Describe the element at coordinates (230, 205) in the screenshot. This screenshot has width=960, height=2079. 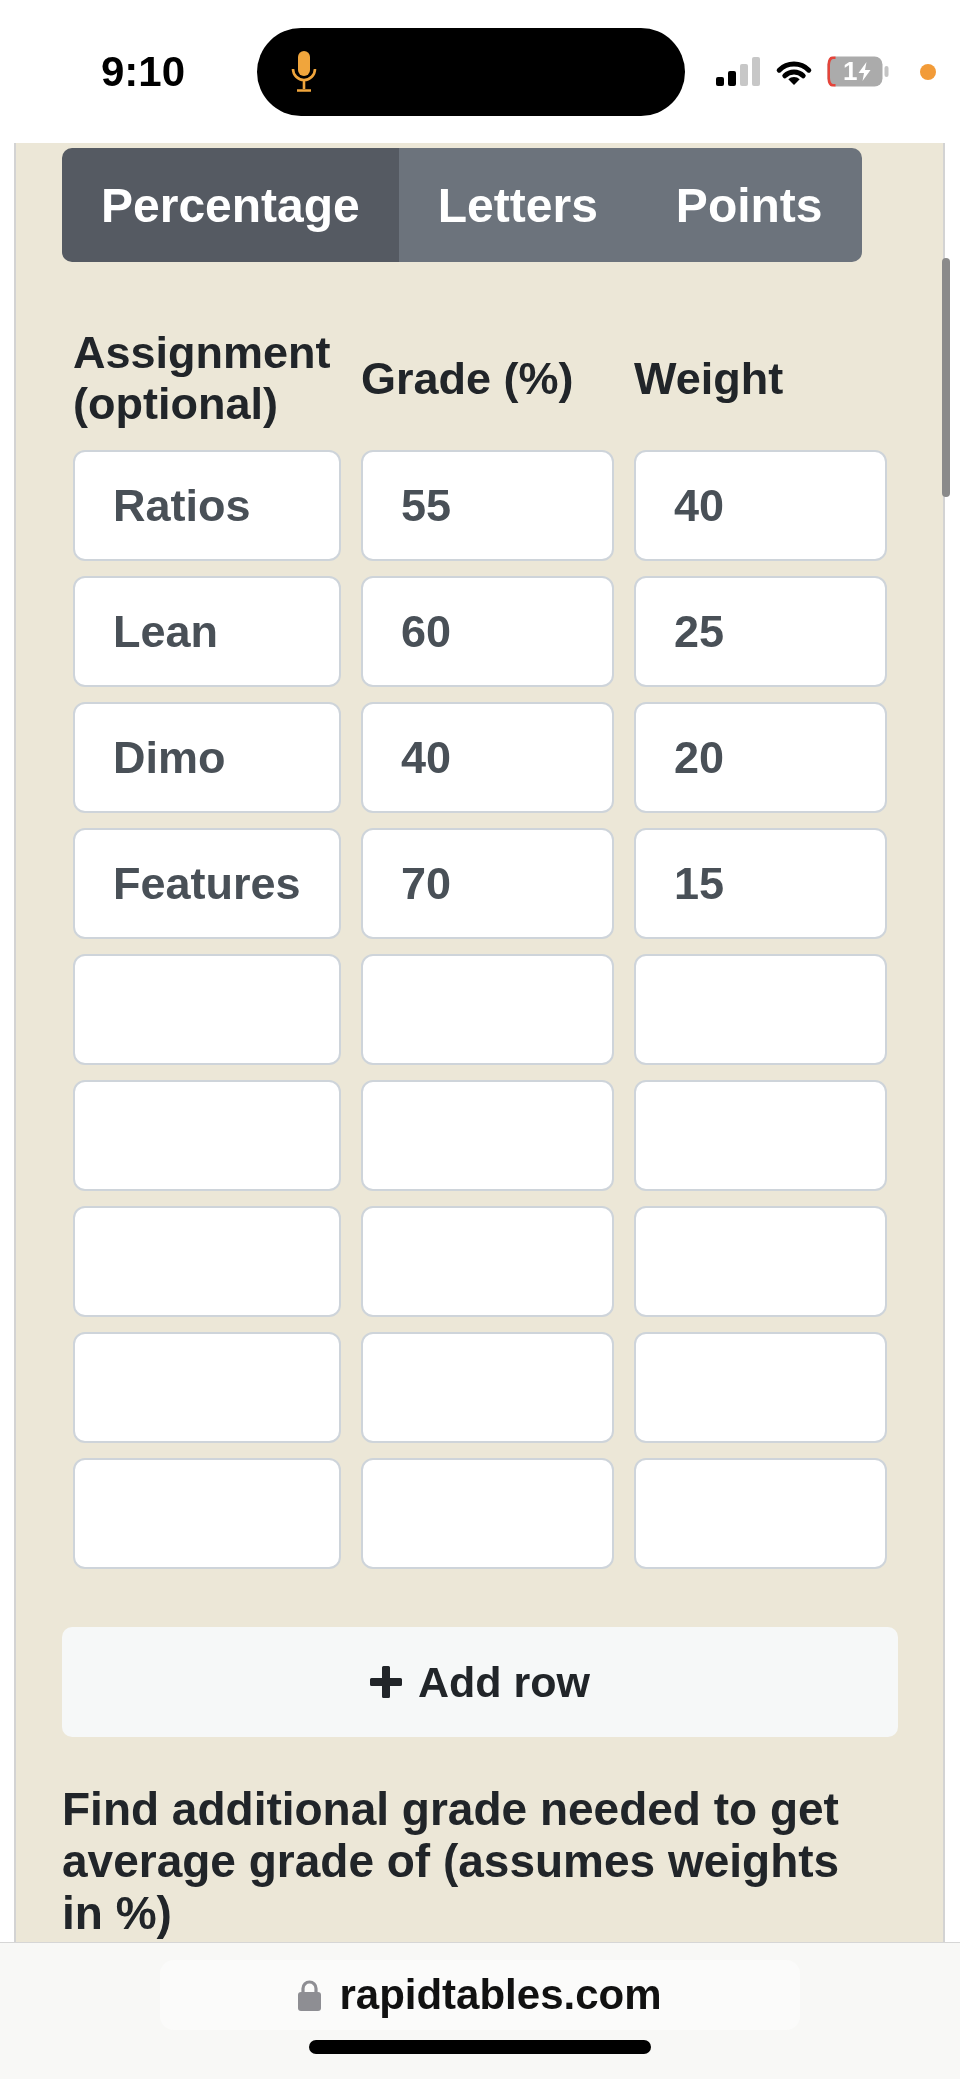
I see `tab: Percentage` at that location.